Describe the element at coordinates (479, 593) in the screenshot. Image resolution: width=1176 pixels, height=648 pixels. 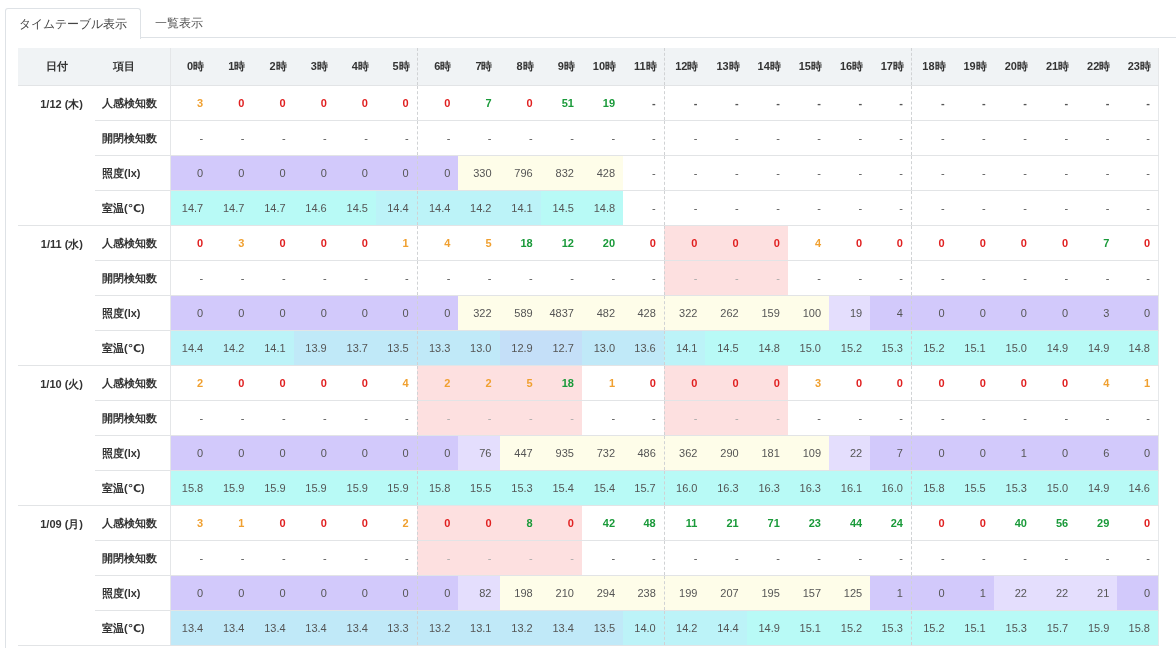
I see `table-cell: 82` at that location.